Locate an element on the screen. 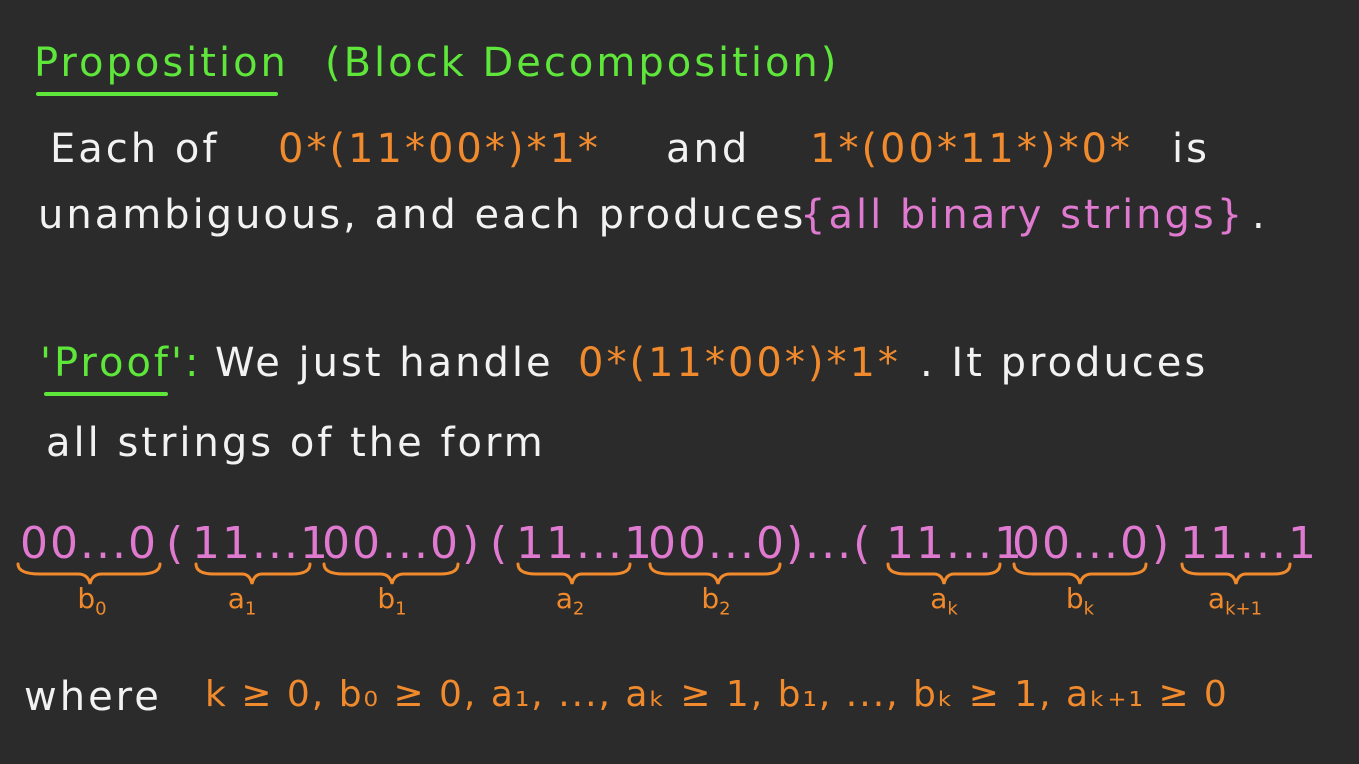 This screenshot has height=764, width=1359. underbraces is located at coordinates (654, 573).